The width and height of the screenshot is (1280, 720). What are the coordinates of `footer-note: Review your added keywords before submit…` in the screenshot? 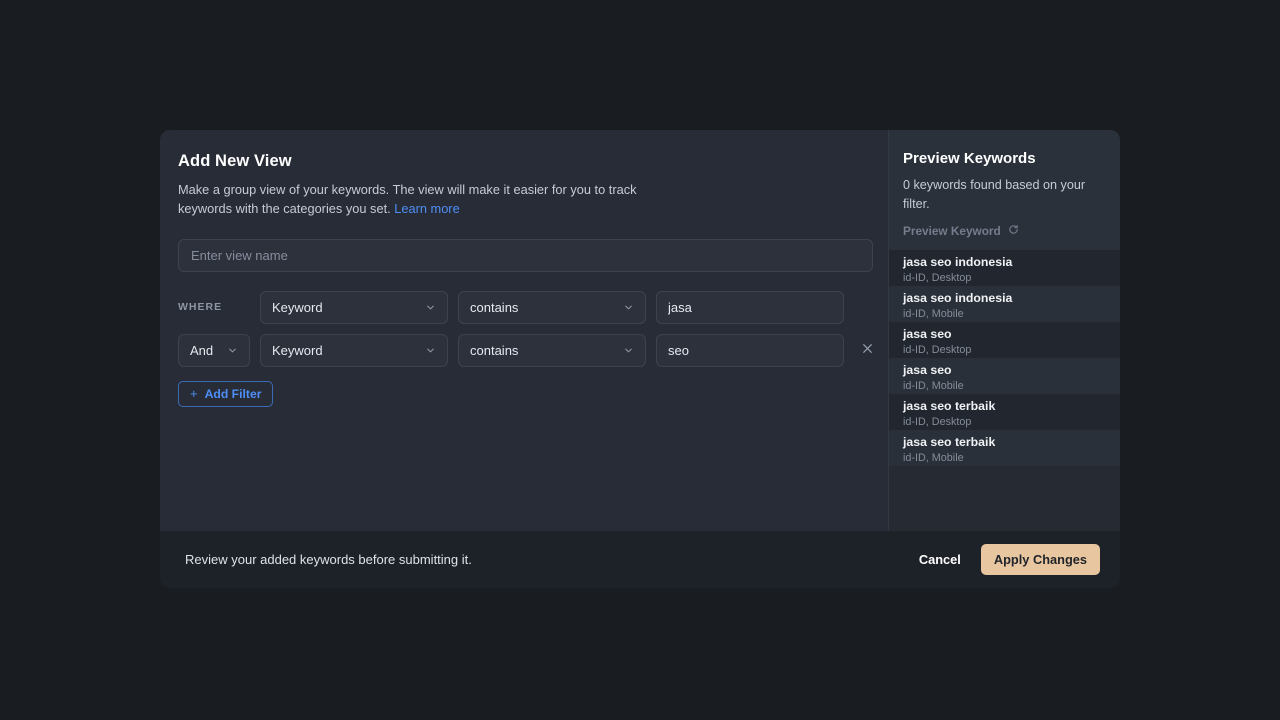 It's located at (328, 559).